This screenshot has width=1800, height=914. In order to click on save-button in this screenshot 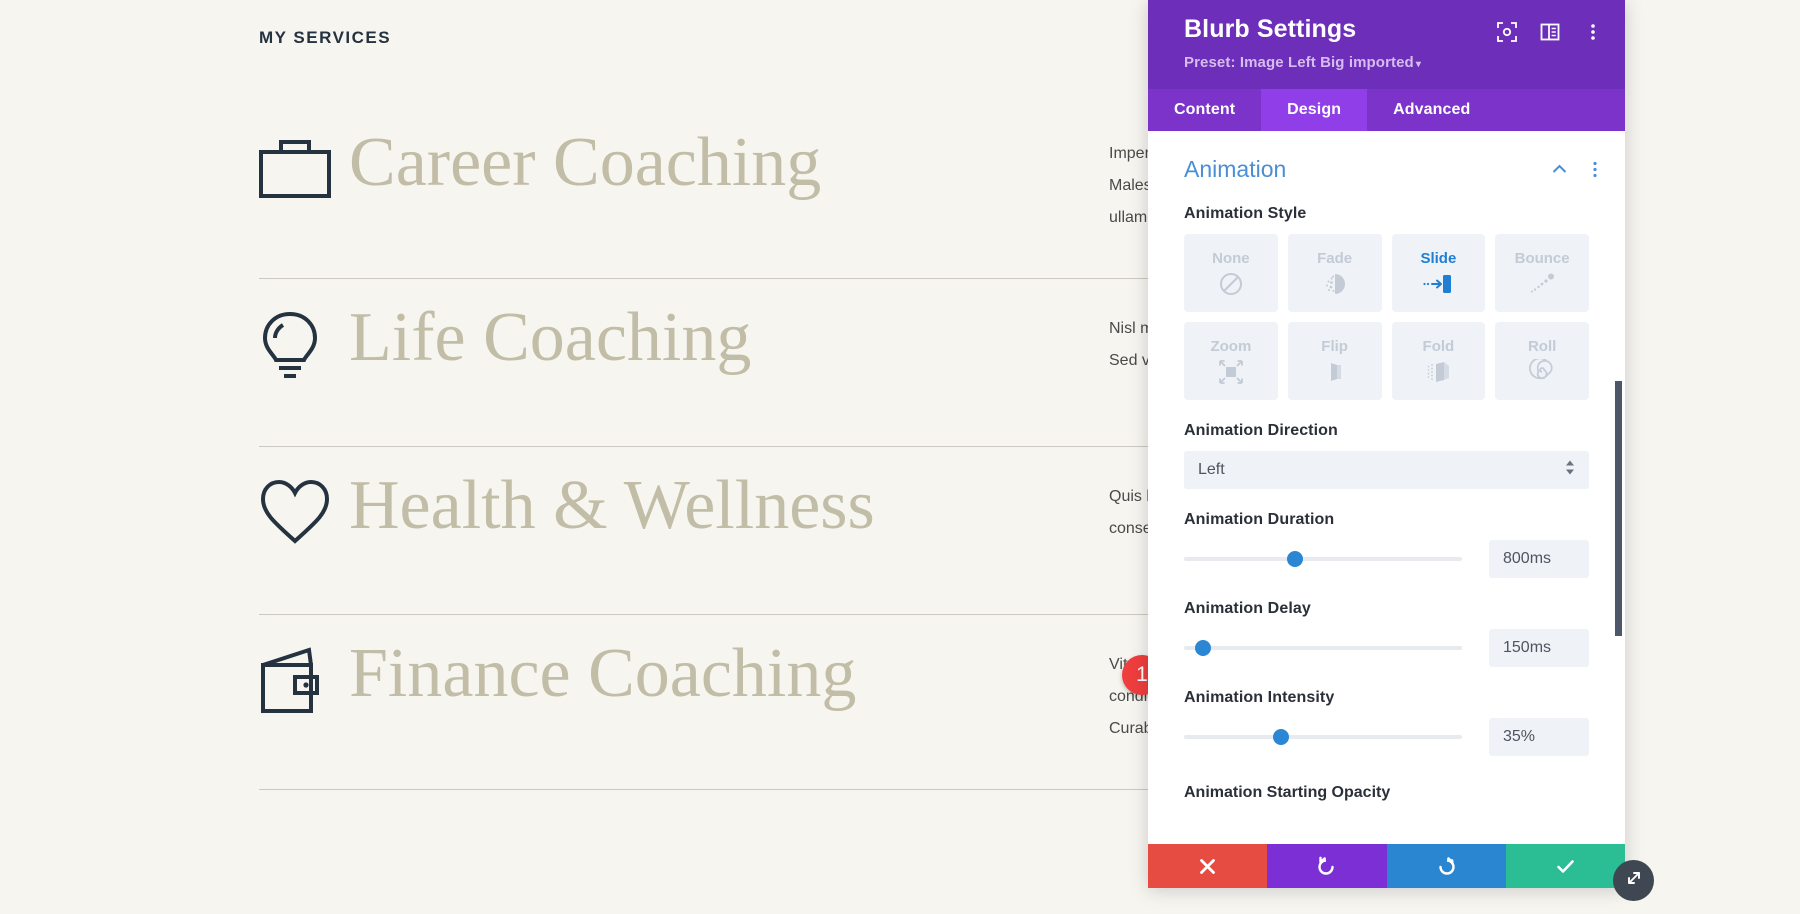, I will do `click(1565, 866)`.